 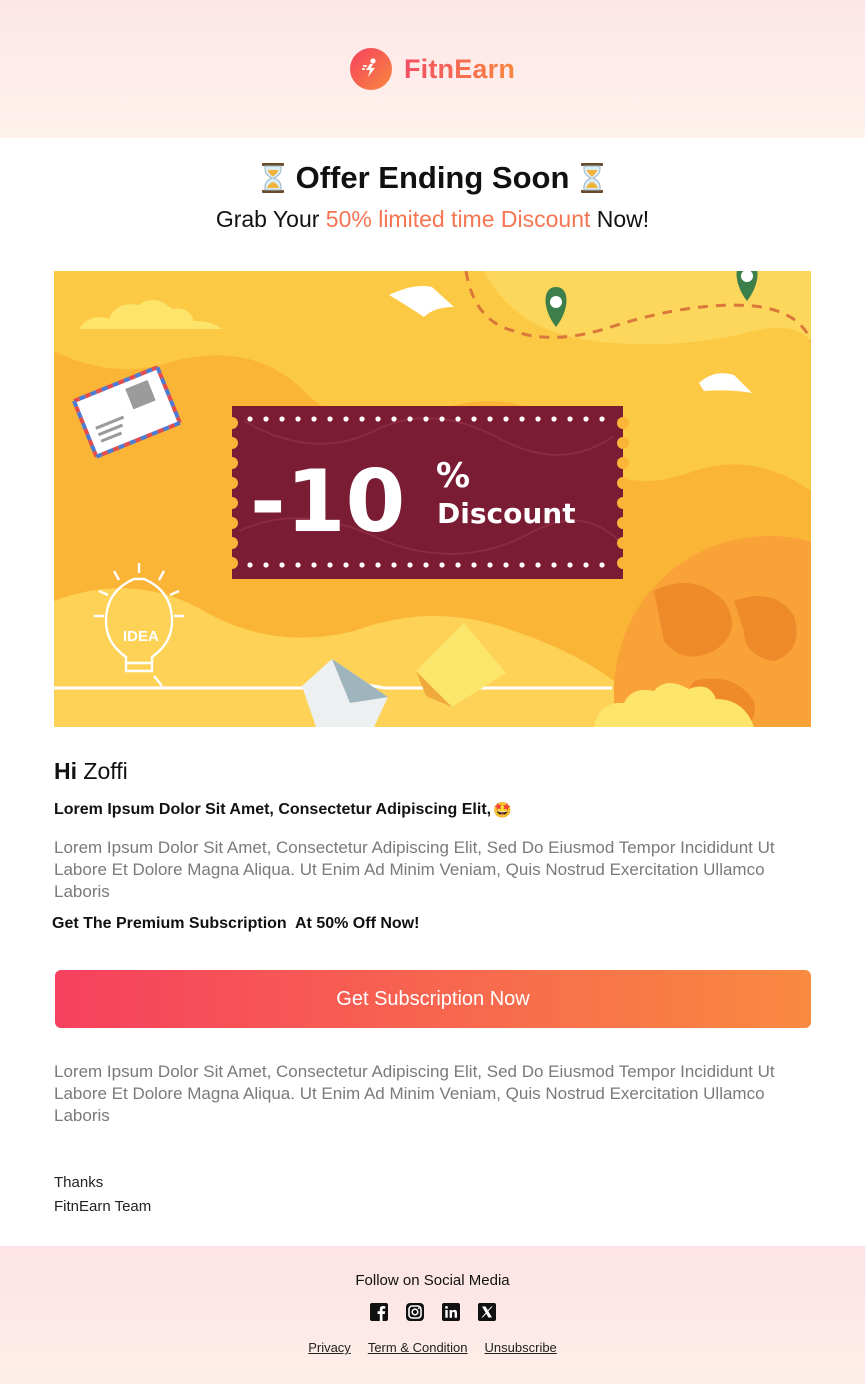 What do you see at coordinates (432, 1280) in the screenshot?
I see `follow-label: Follow on Social Media` at bounding box center [432, 1280].